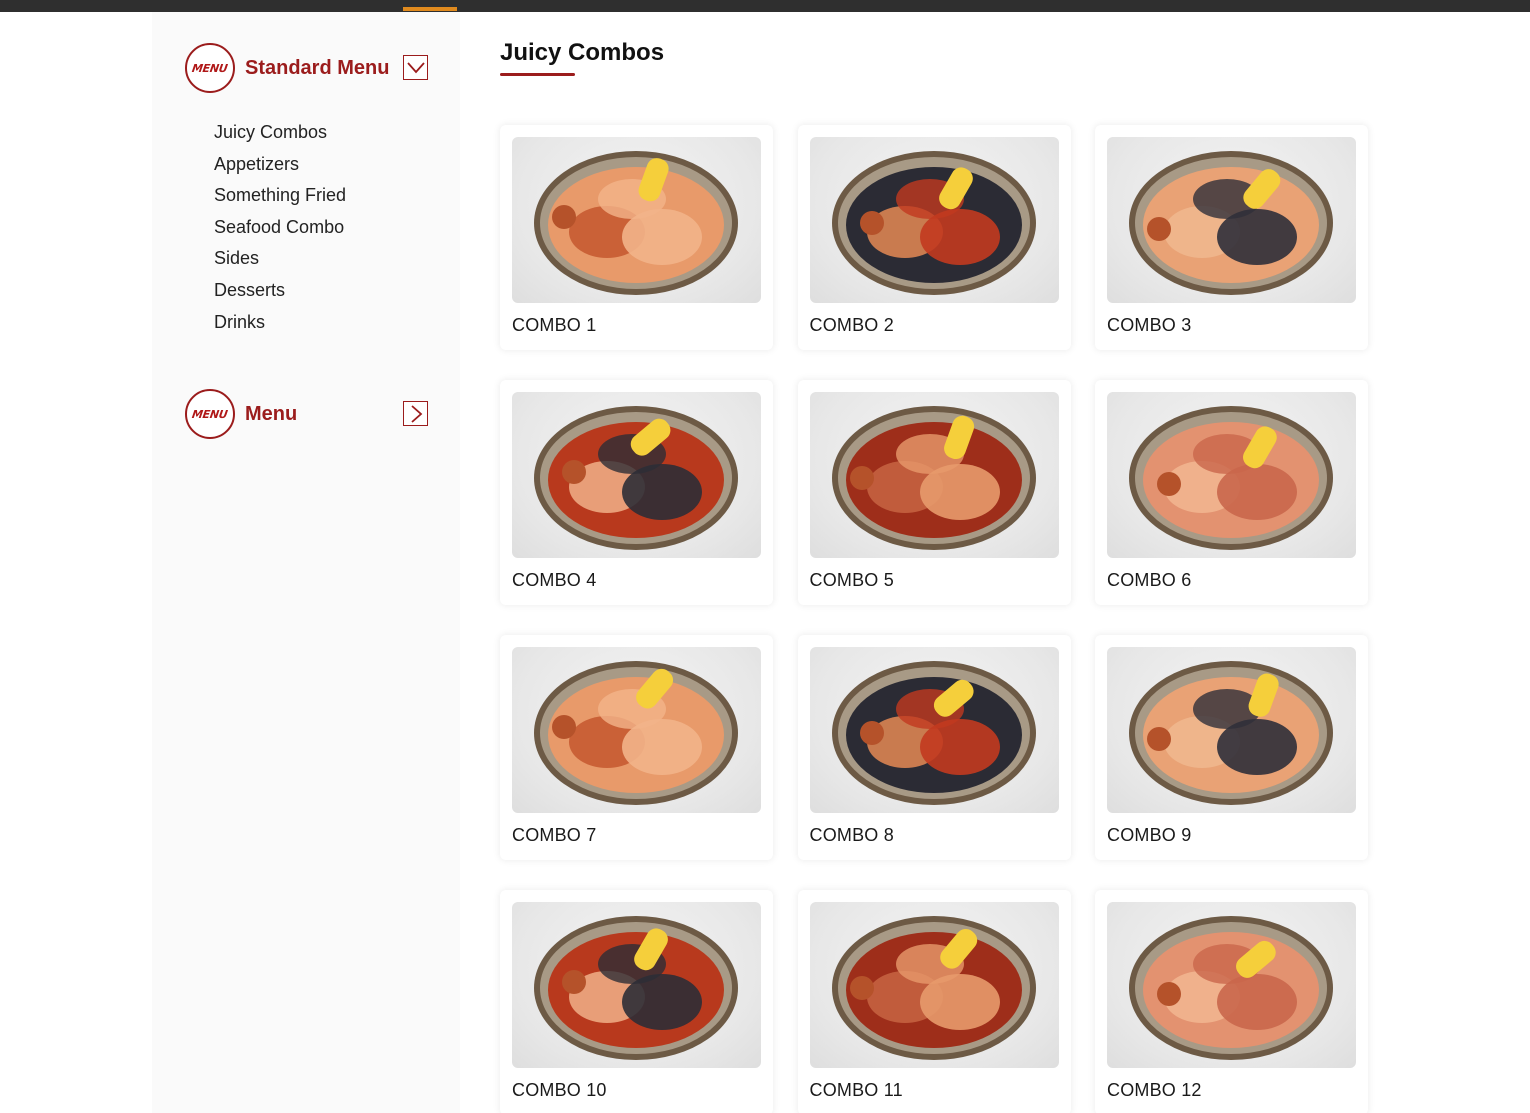 Image resolution: width=1530 pixels, height=1113 pixels. I want to click on section-title: Juicy Combos, so click(582, 52).